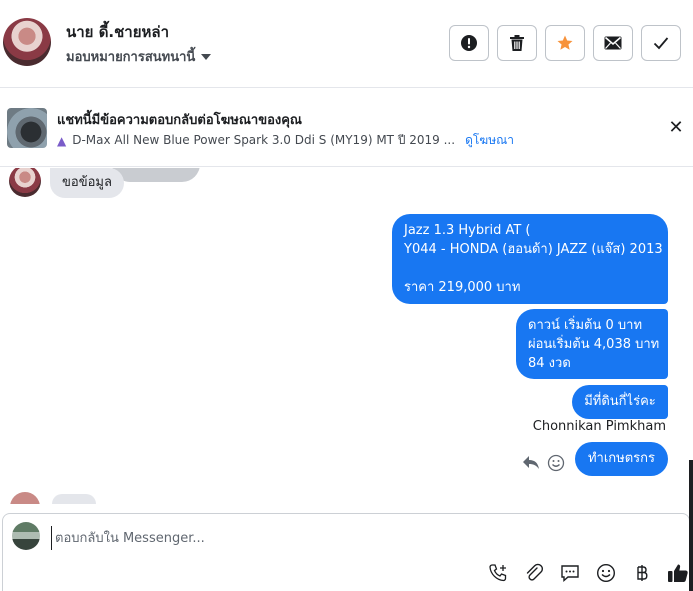 Image resolution: width=693 pixels, height=591 pixels. Describe the element at coordinates (676, 128) in the screenshot. I see `close-icon: ✕` at that location.